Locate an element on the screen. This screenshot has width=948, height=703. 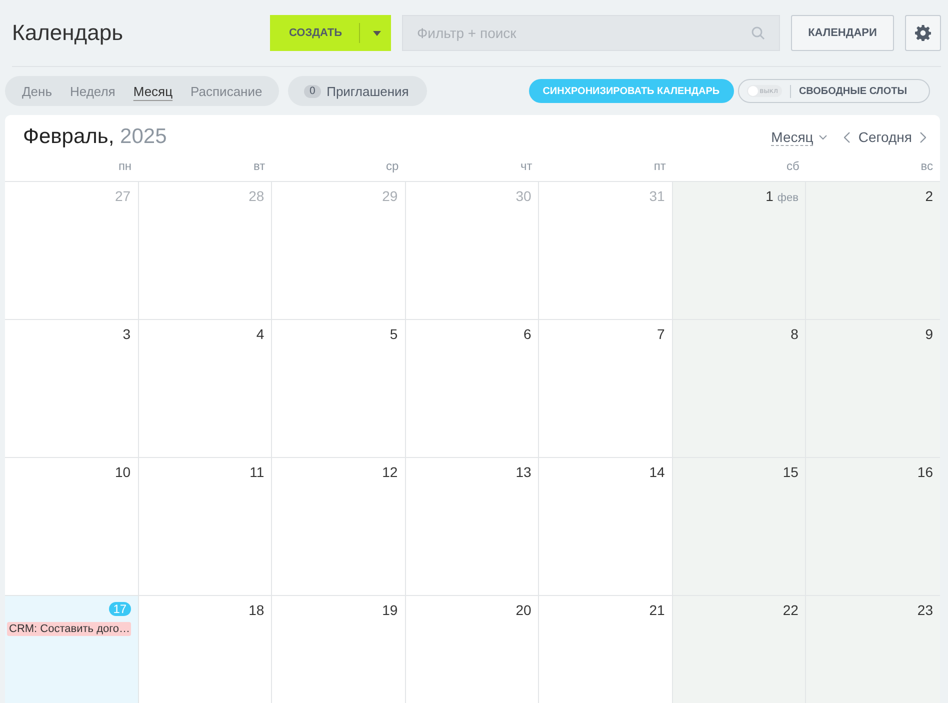
day-cell: 6 is located at coordinates (473, 389).